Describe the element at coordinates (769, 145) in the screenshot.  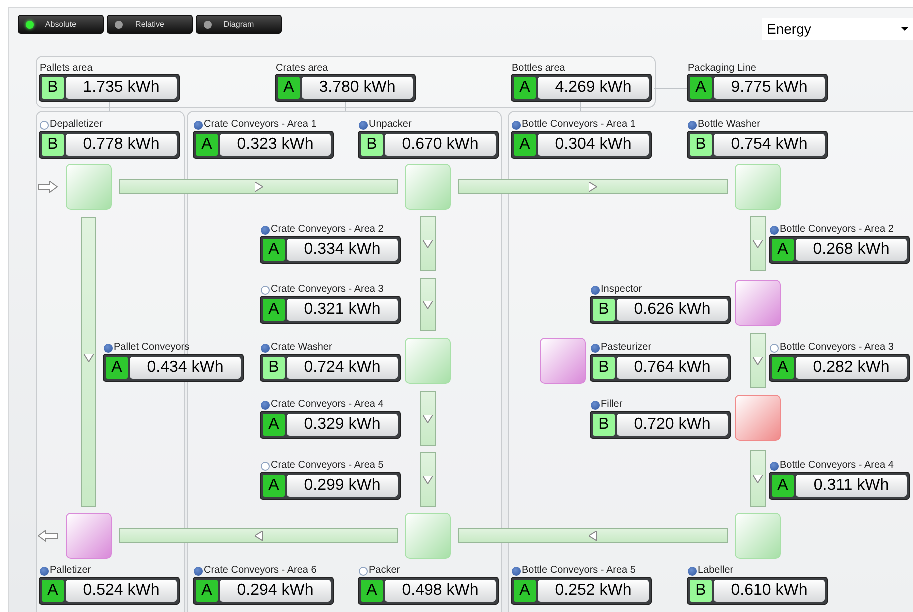
I see `energy-reading: 0.754 kWh` at that location.